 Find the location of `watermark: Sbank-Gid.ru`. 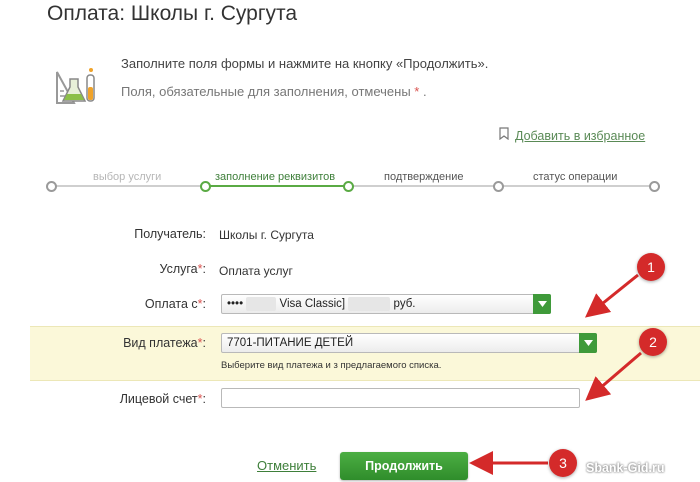

watermark: Sbank-Gid.ru is located at coordinates (625, 468).